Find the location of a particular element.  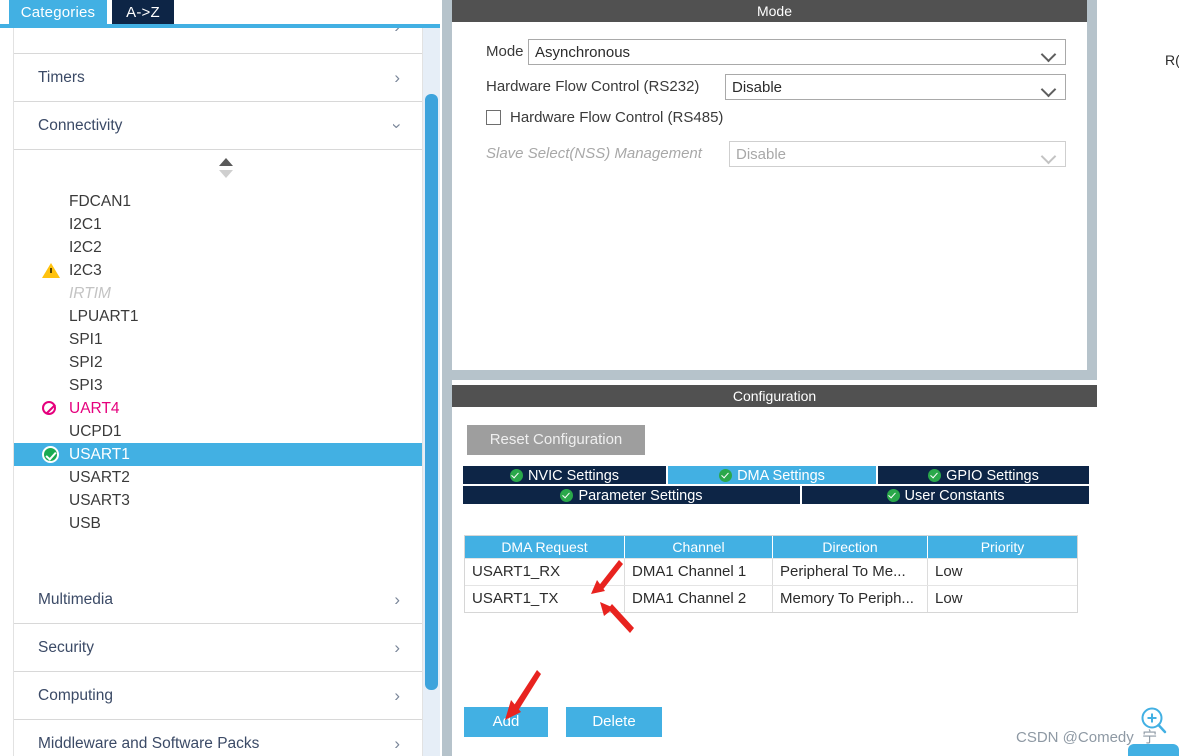

mode-field-label: Mode is located at coordinates (505, 51).